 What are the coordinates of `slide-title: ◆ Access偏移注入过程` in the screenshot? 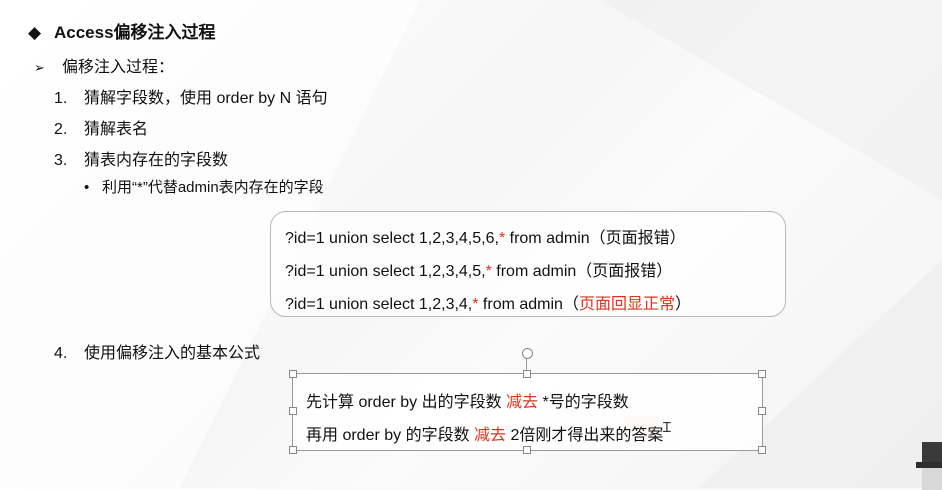 It's located at (122, 32).